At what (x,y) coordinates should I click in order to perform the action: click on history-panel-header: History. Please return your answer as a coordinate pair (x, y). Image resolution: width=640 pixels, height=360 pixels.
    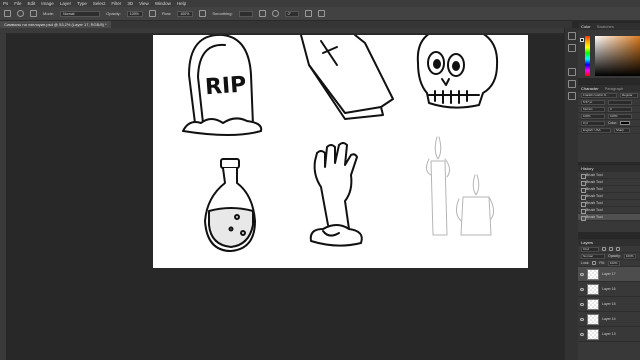
    Looking at the image, I should click on (609, 168).